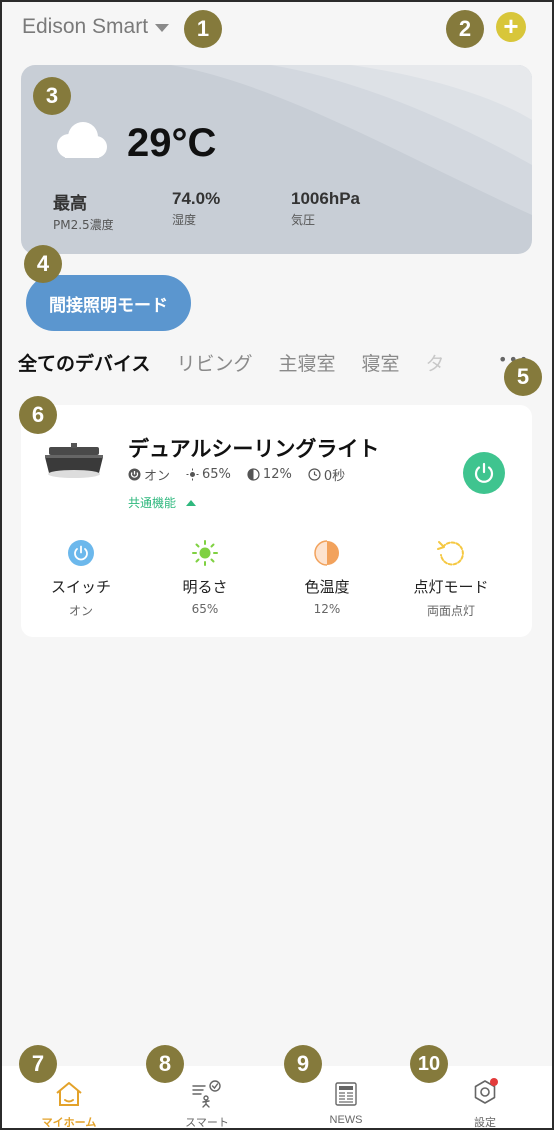  Describe the element at coordinates (205, 577) in the screenshot. I see `function-brightness: 明るさ 65%` at that location.